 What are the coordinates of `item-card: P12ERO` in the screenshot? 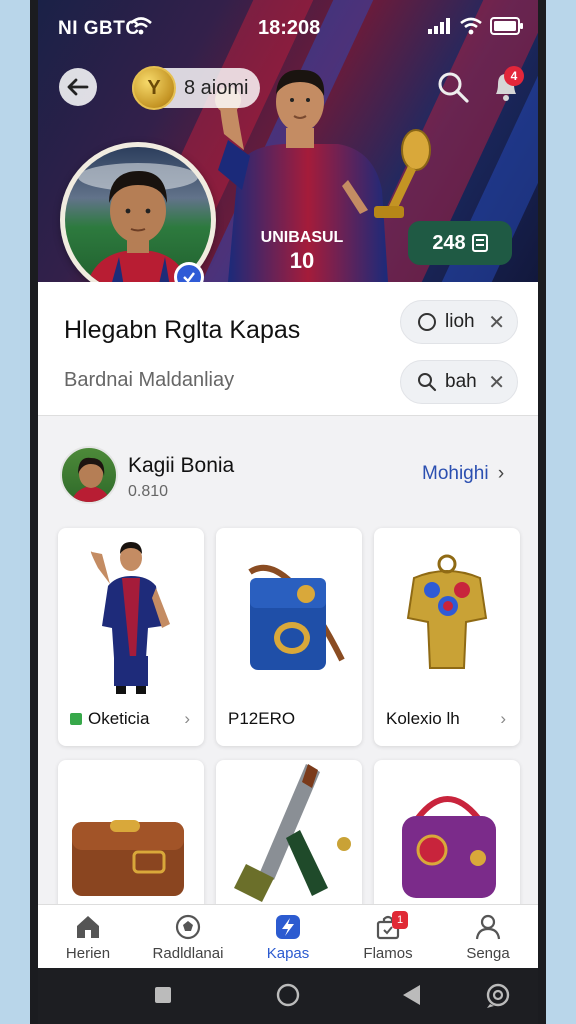 It's located at (289, 637).